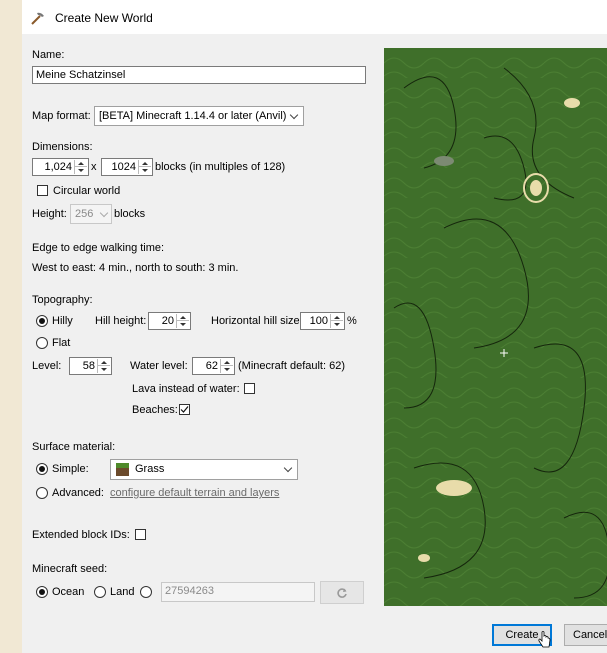 The image size is (607, 653). Describe the element at coordinates (70, 569) in the screenshot. I see `seed-label: Minecraft seed:` at that location.